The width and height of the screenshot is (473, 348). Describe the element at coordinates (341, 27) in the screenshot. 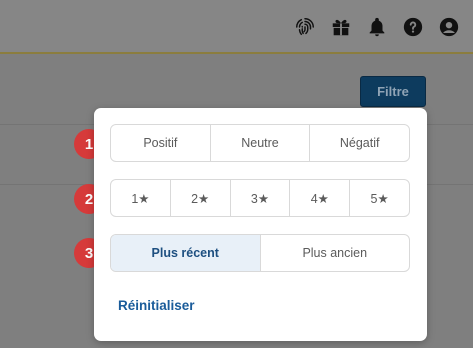

I see `gift-icon` at that location.